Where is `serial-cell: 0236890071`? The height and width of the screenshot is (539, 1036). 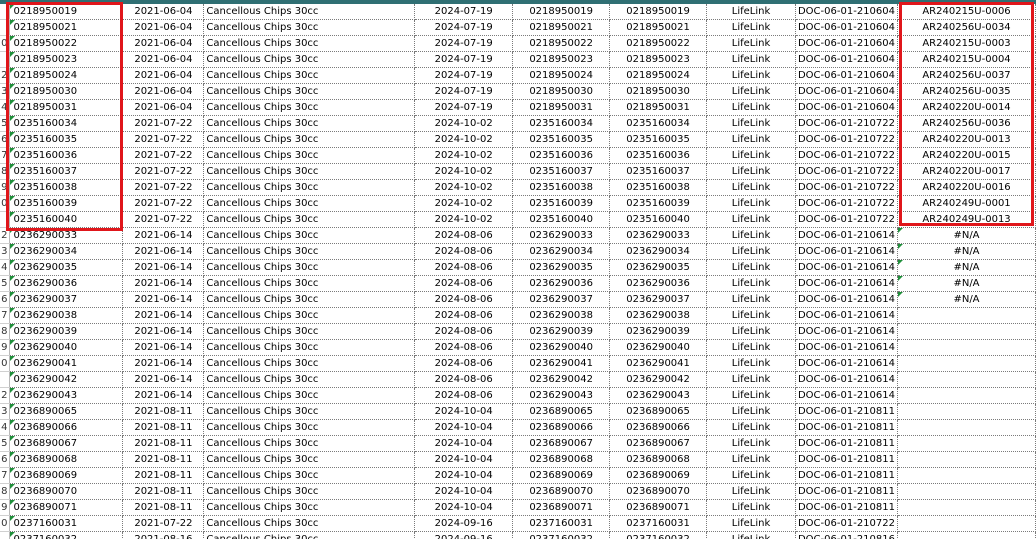 serial-cell: 0236890071 is located at coordinates (66, 507).